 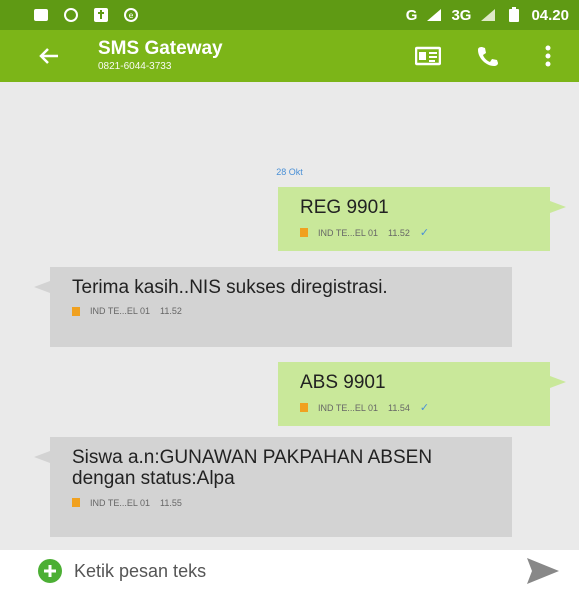 I want to click on conversation-header: SMS Gateway 0821-6044-3733, so click(x=160, y=55).